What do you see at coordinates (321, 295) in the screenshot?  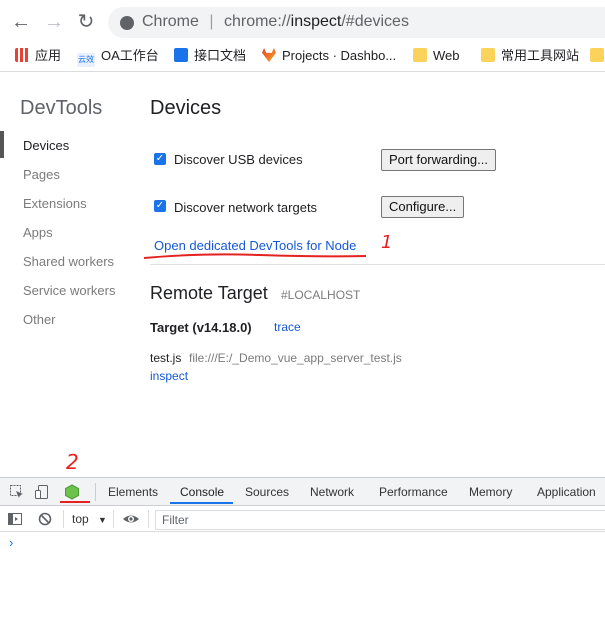 I see `remote-target-host: #LOCALHOST` at bounding box center [321, 295].